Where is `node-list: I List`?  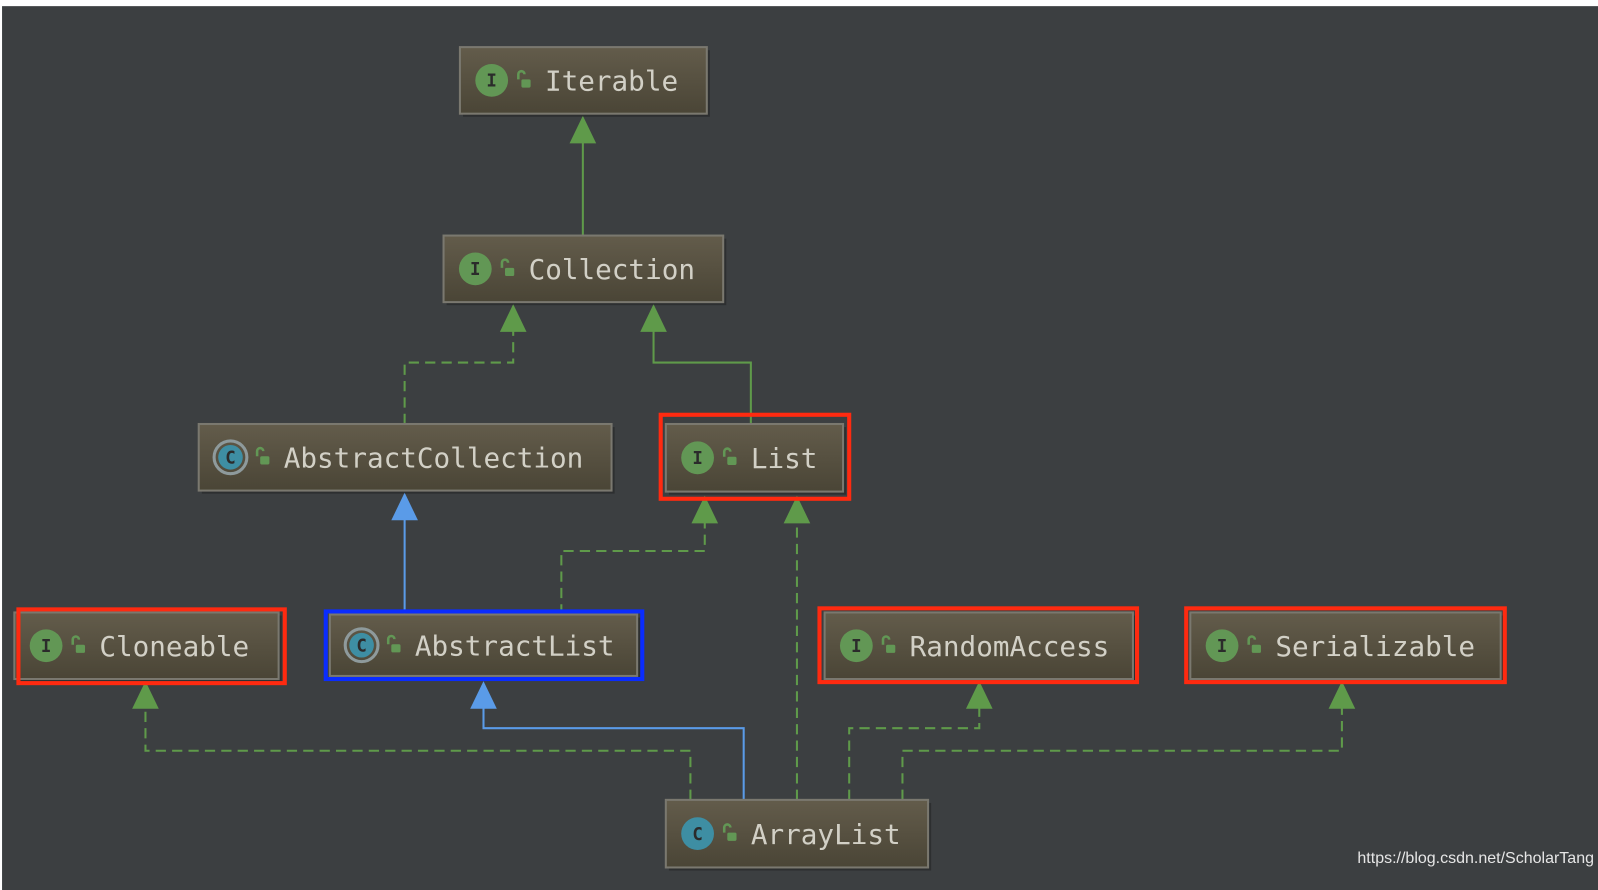
node-list: I List is located at coordinates (755, 456).